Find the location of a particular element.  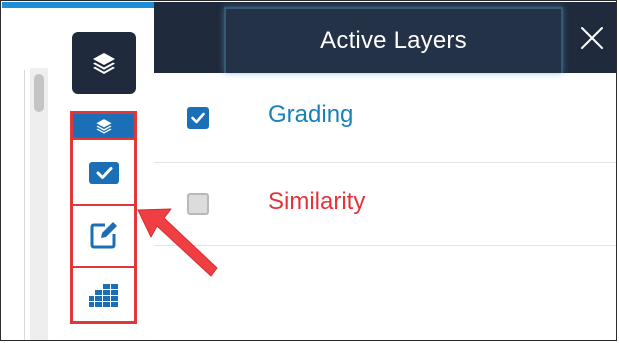

checkbox-icon is located at coordinates (103, 173).